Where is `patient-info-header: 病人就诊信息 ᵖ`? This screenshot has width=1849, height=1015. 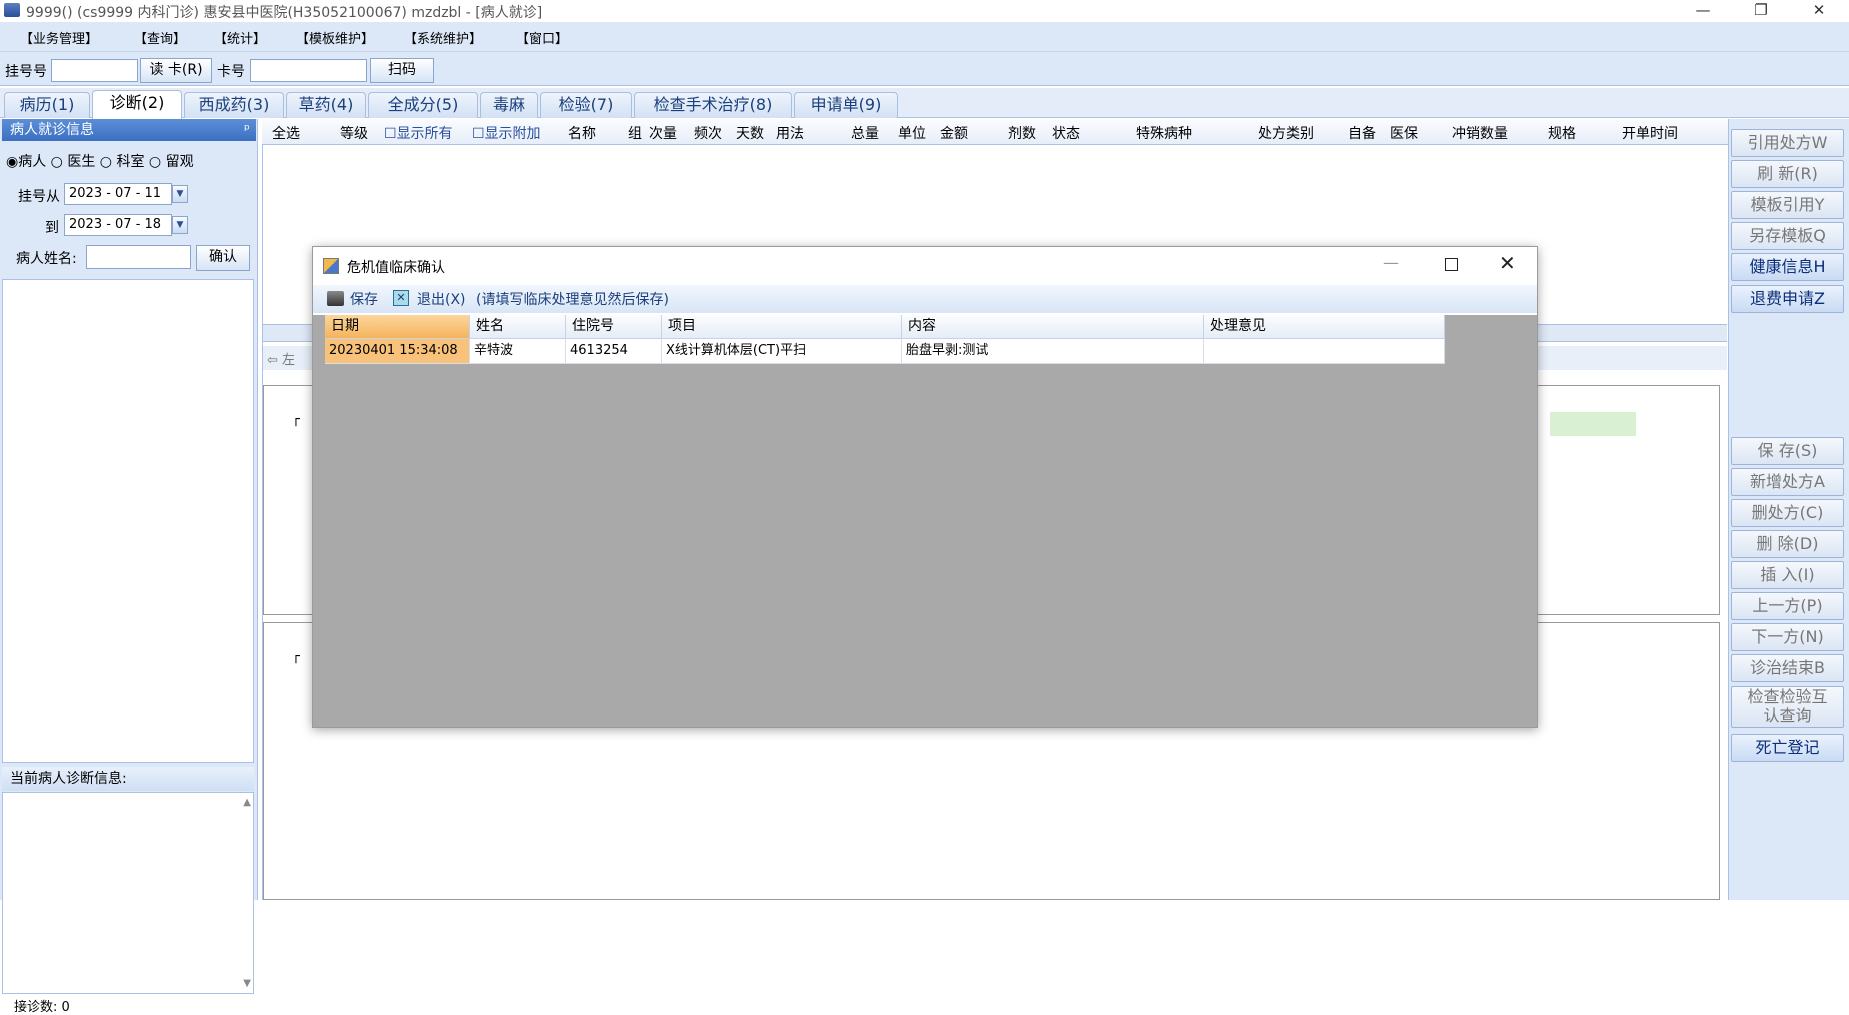
patient-info-header: 病人就诊信息 ᵖ is located at coordinates (129, 130).